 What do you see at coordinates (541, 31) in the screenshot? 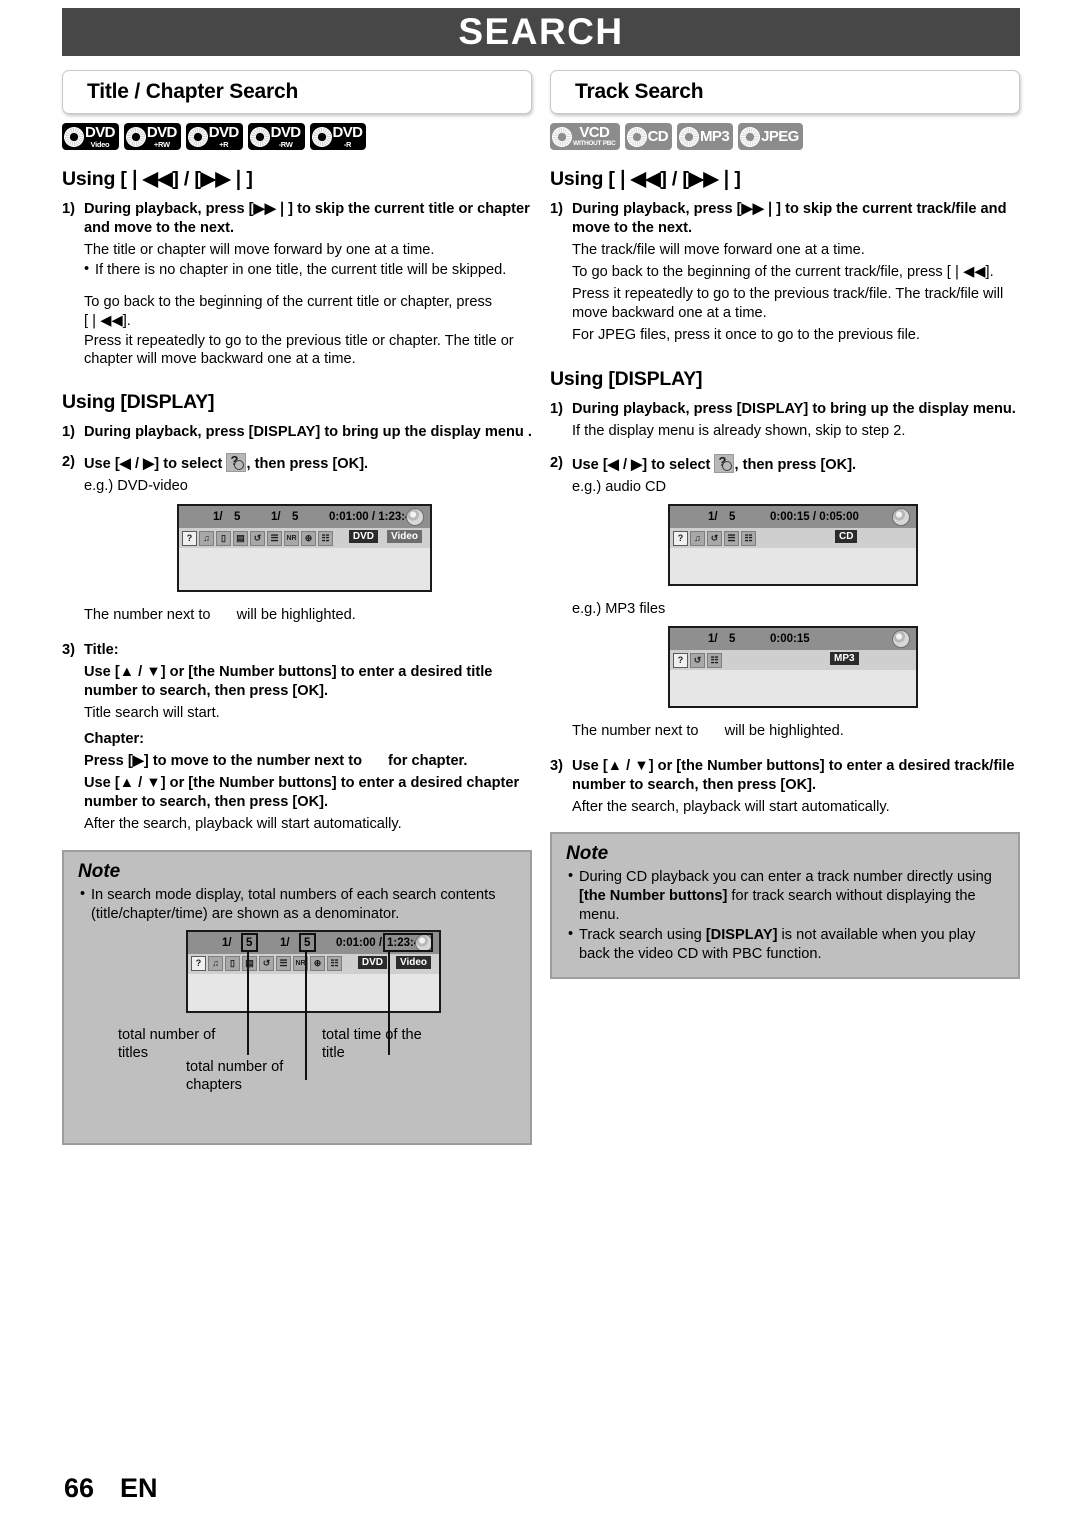
I see `page-title: SEARCH` at bounding box center [541, 31].